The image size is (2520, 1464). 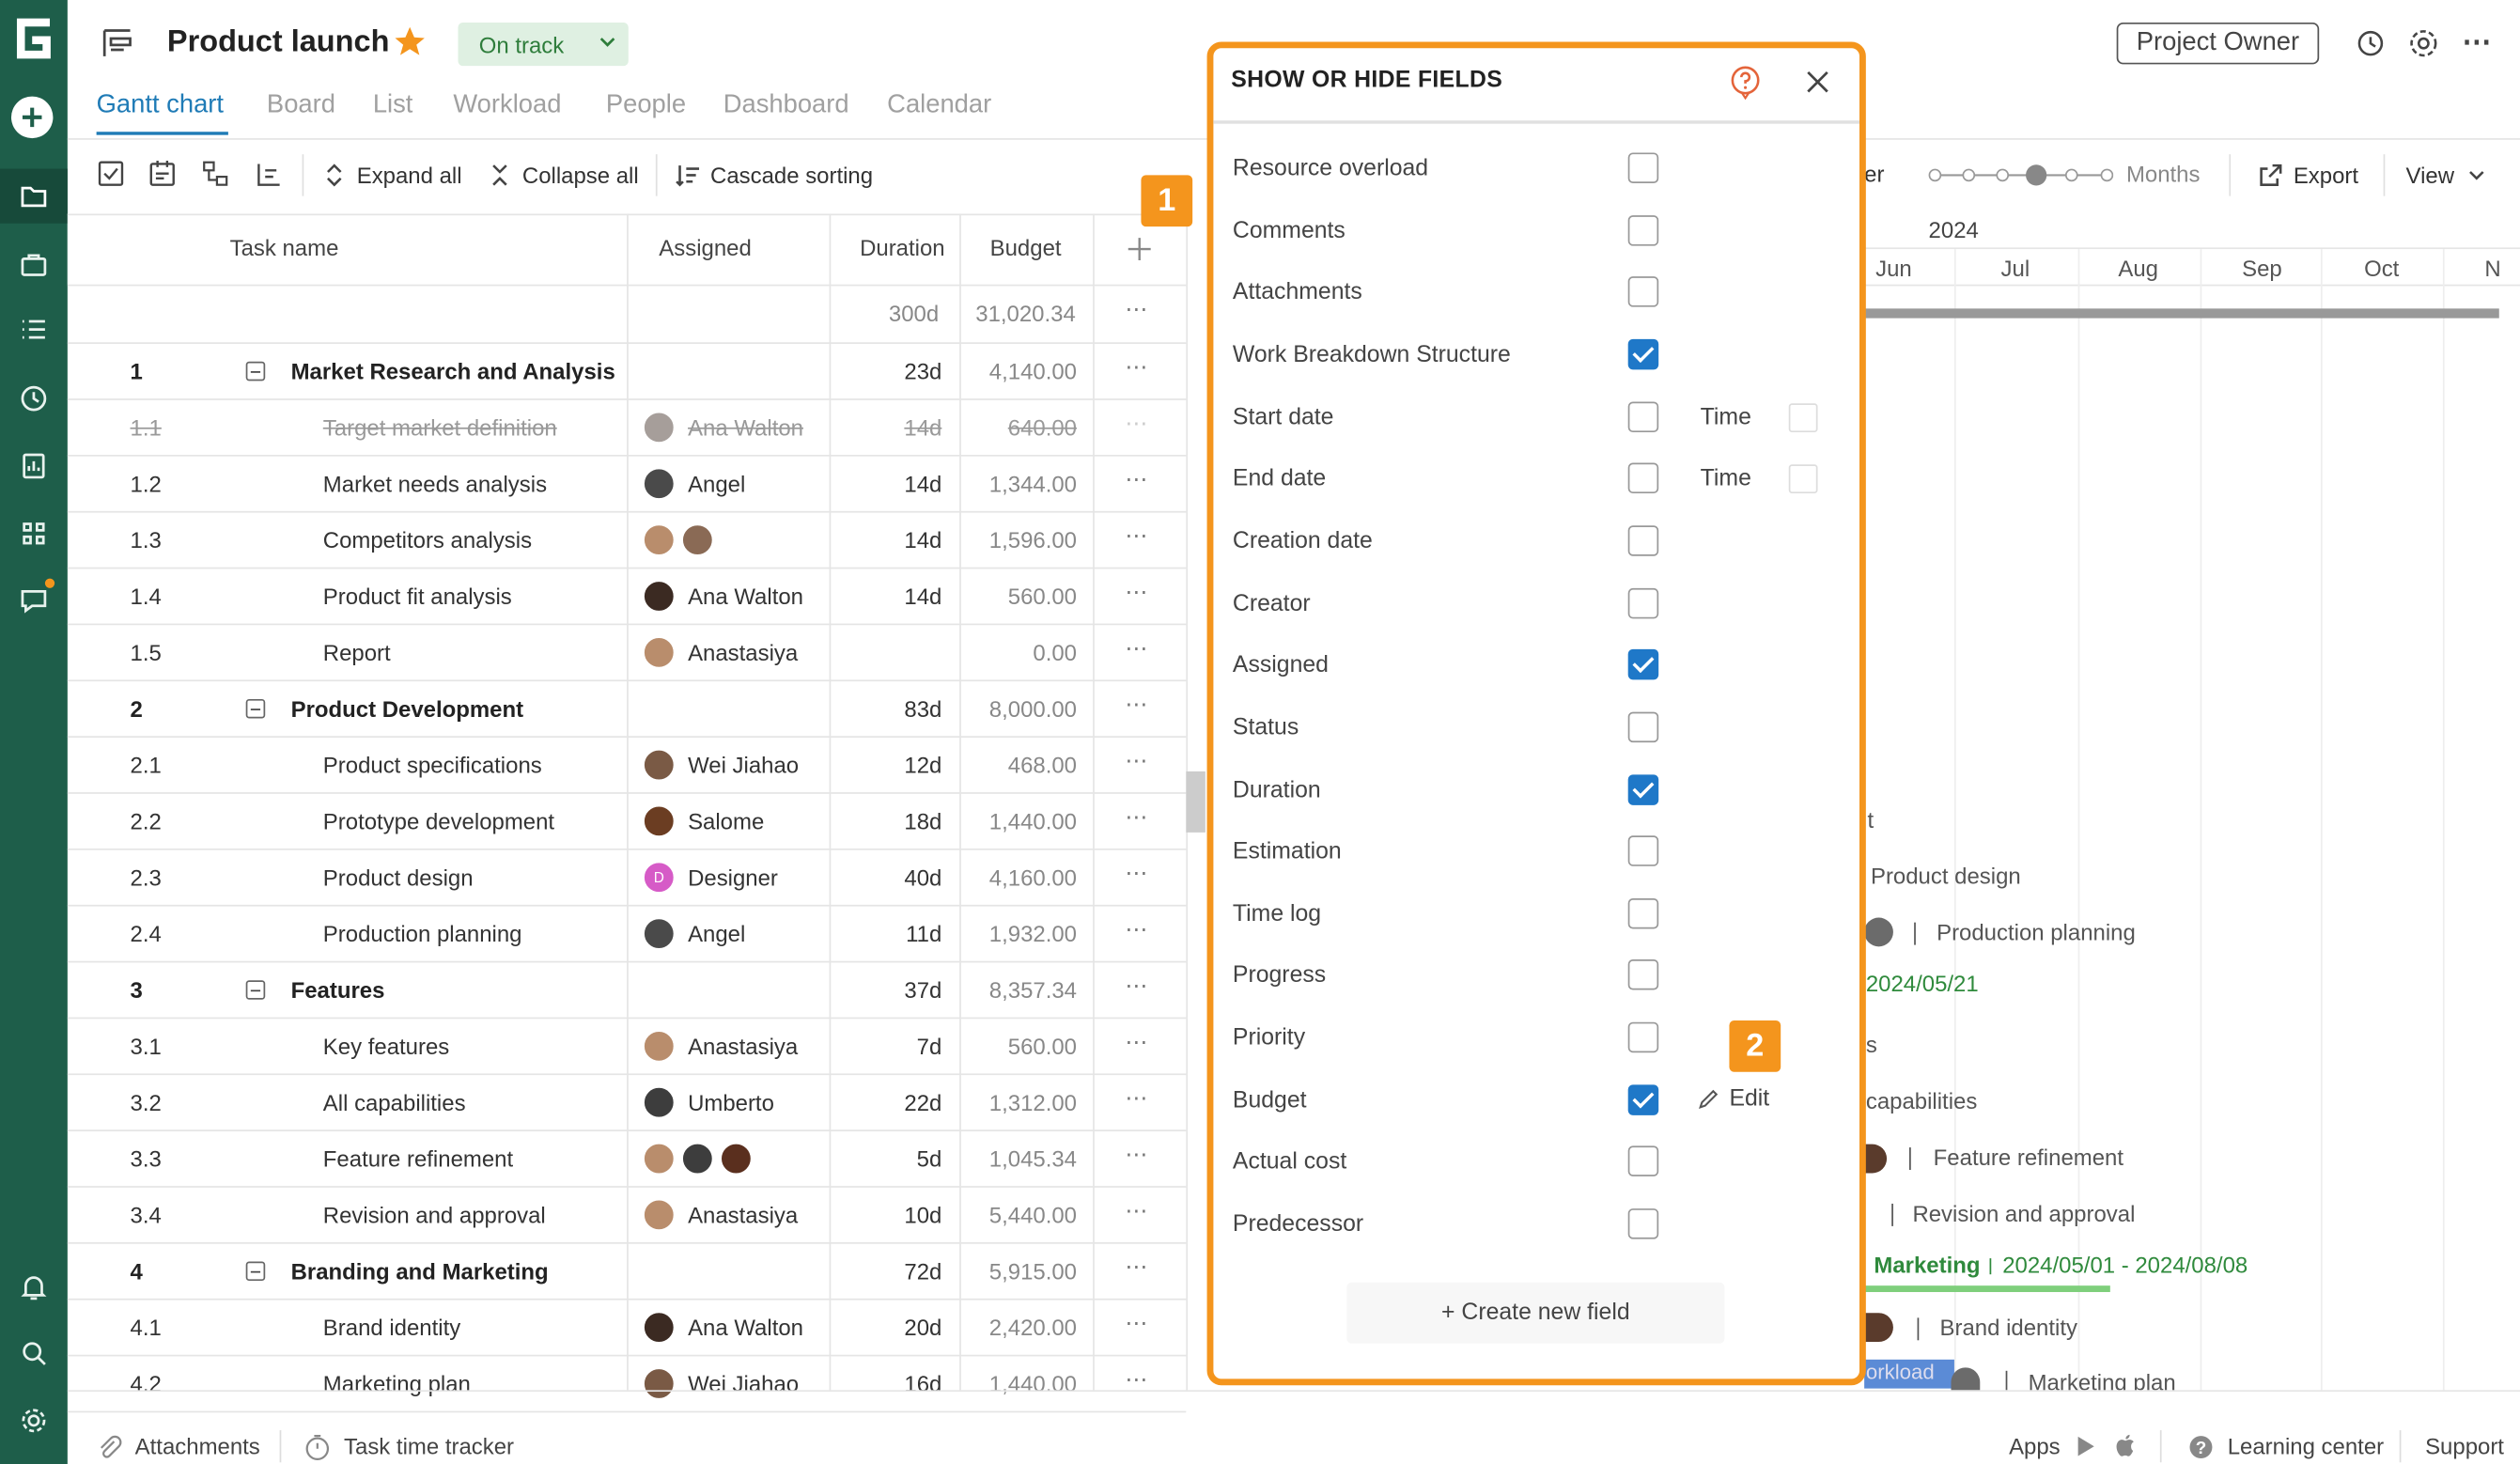 What do you see at coordinates (1643, 974) in the screenshot?
I see `field-checkbox-progress` at bounding box center [1643, 974].